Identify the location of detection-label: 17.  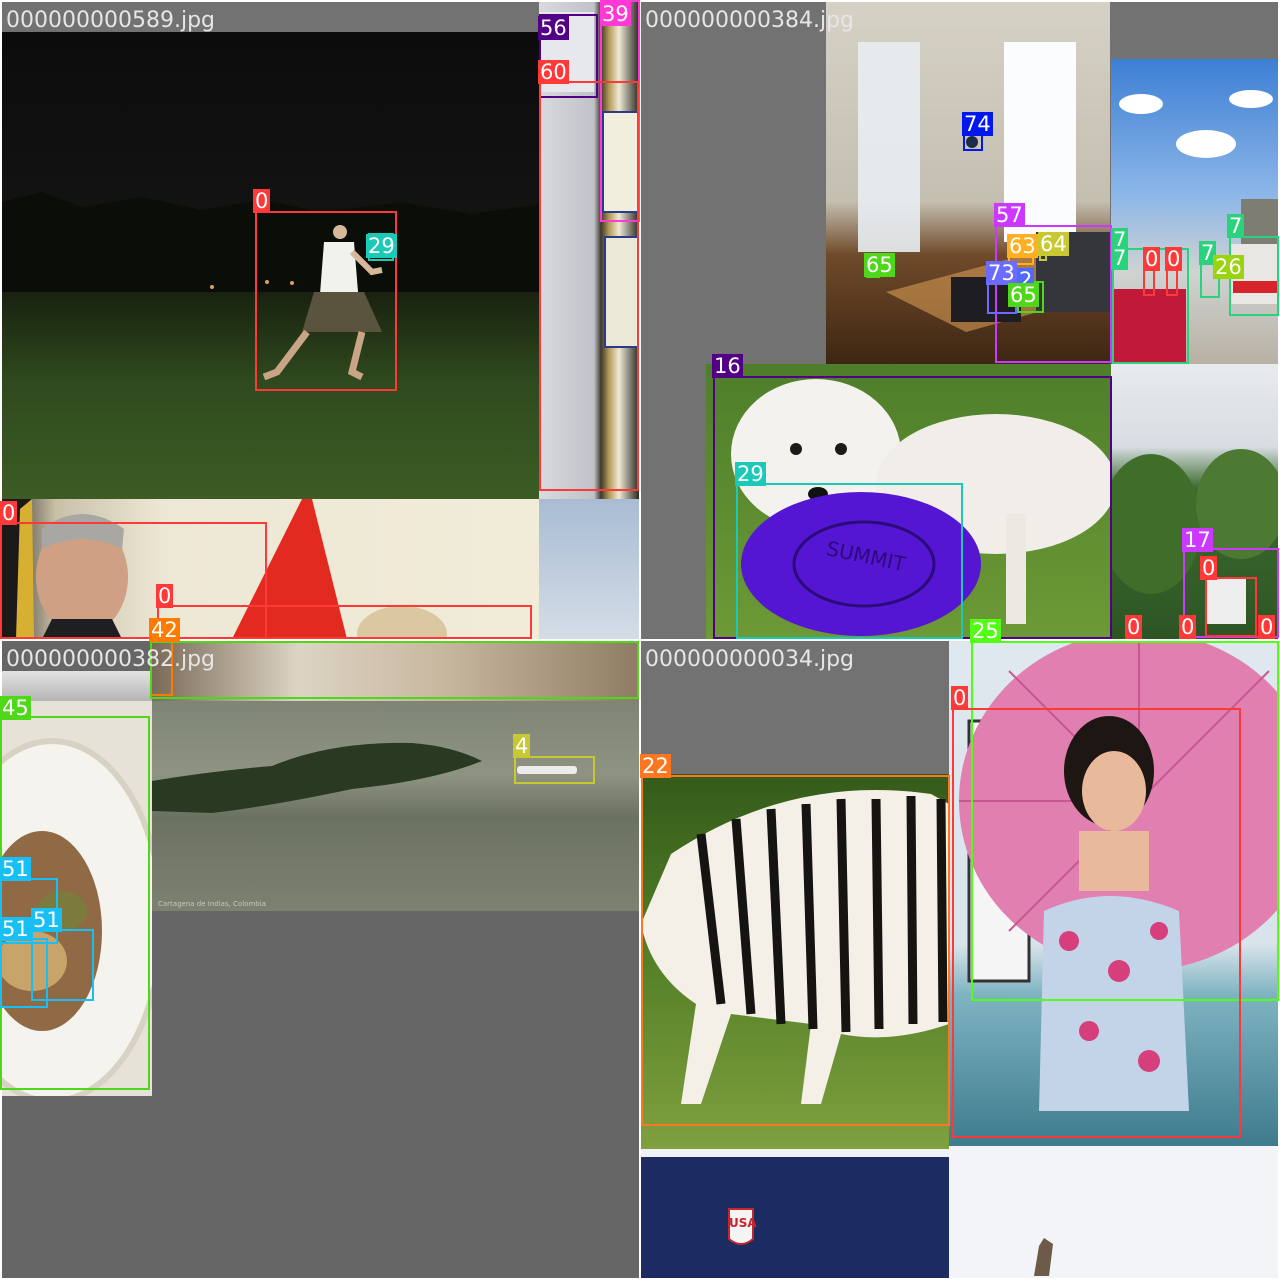
(1197, 540).